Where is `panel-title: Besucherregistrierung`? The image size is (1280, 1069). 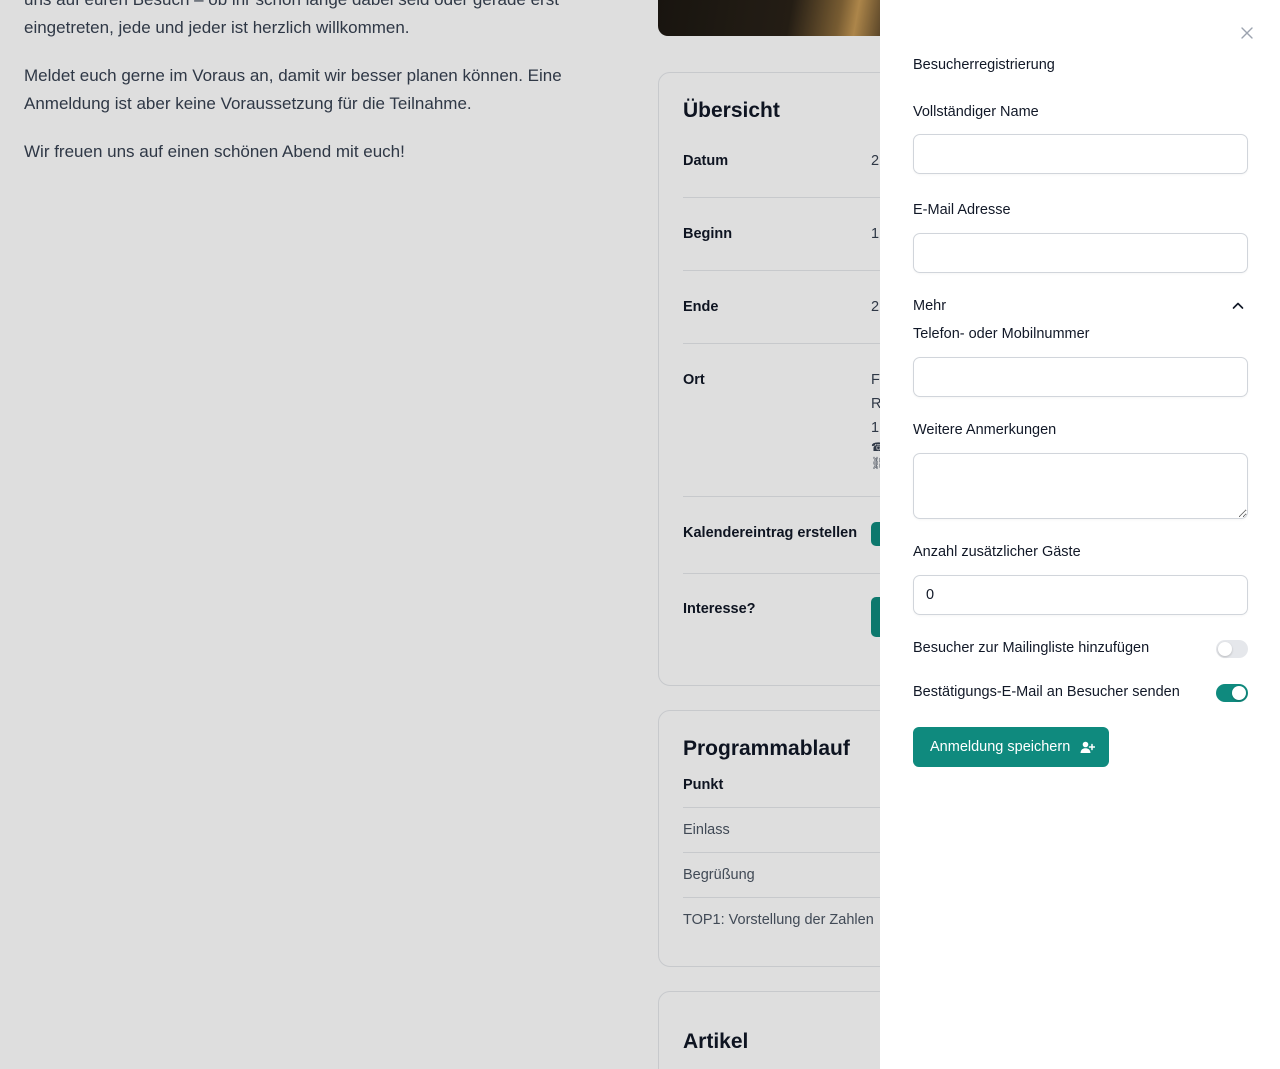
panel-title: Besucherregistrierung is located at coordinates (984, 65).